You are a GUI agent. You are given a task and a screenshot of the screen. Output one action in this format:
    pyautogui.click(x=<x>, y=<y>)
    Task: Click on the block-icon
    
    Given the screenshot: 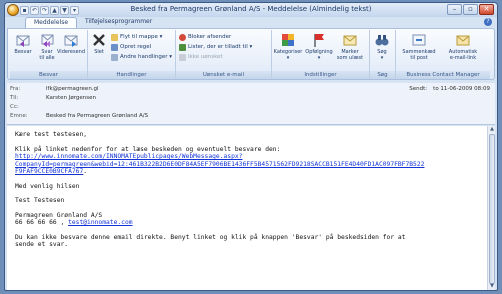 What is the action you would take?
    pyautogui.click(x=182, y=37)
    